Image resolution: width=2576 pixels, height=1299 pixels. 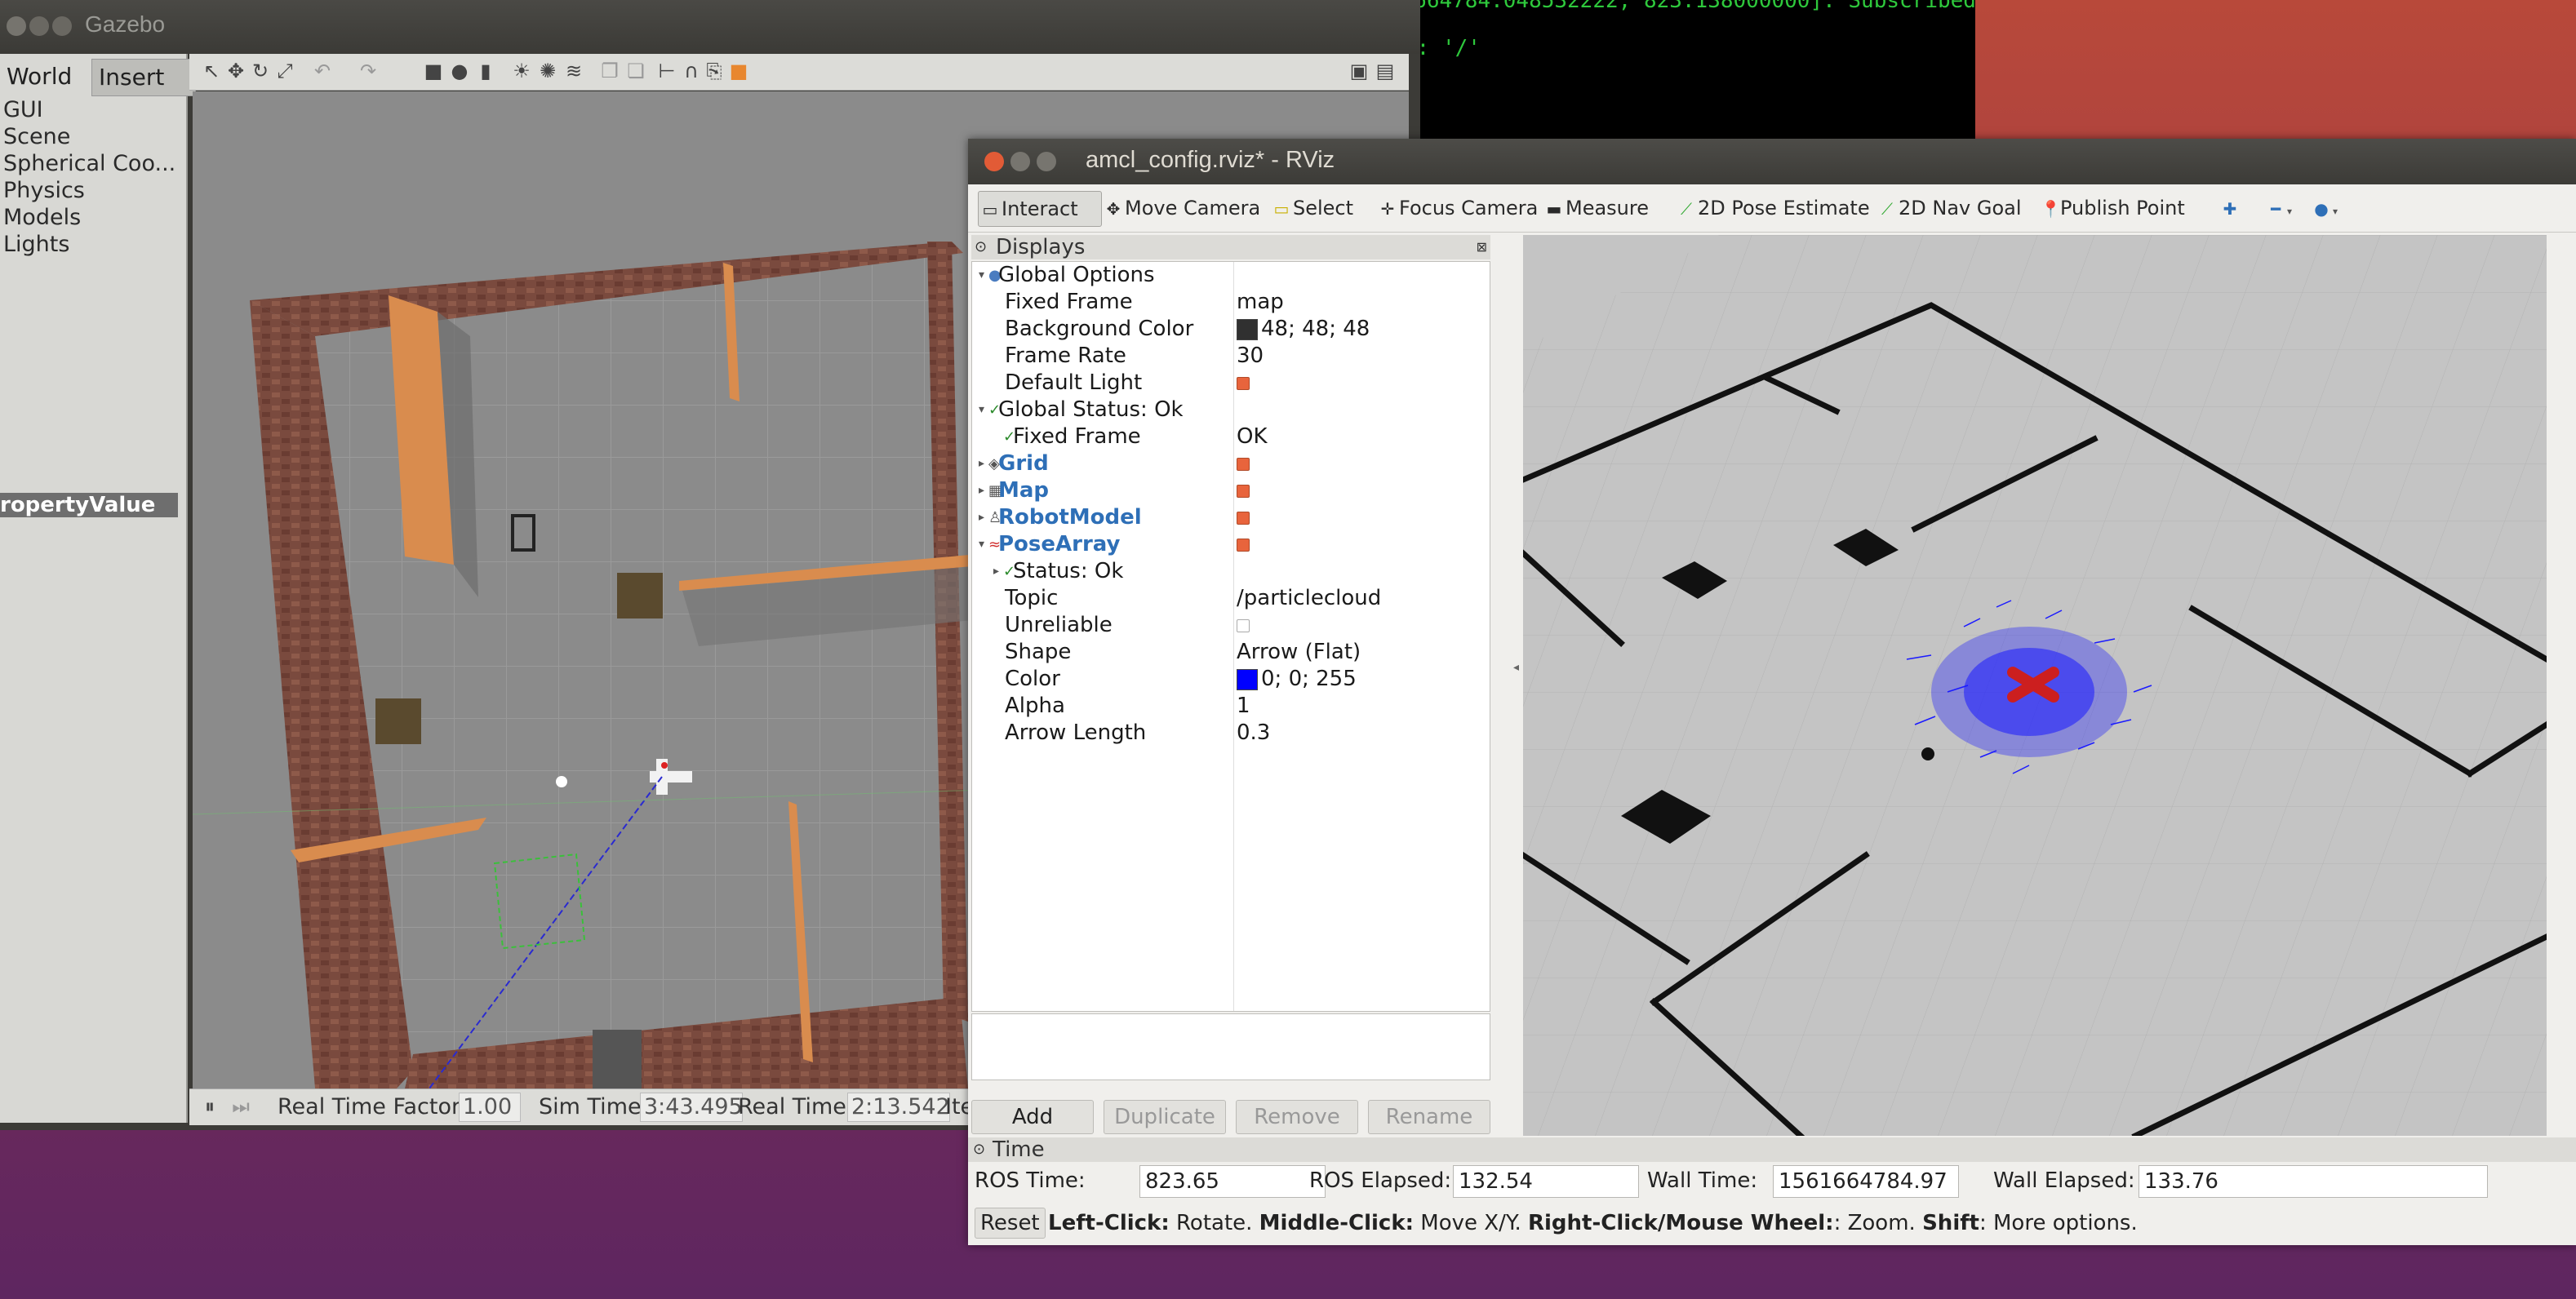 I want to click on measure-tool-button: ▬ Measure, so click(x=1597, y=208).